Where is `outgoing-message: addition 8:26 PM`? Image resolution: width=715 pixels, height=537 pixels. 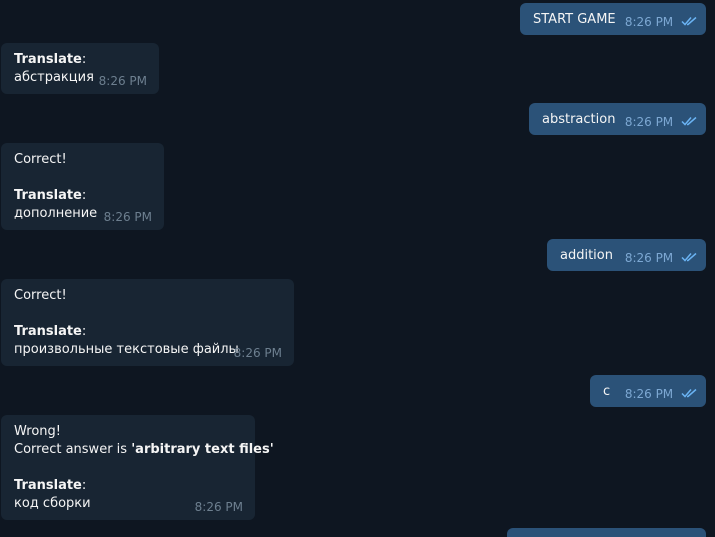 outgoing-message: addition 8:26 PM is located at coordinates (626, 255).